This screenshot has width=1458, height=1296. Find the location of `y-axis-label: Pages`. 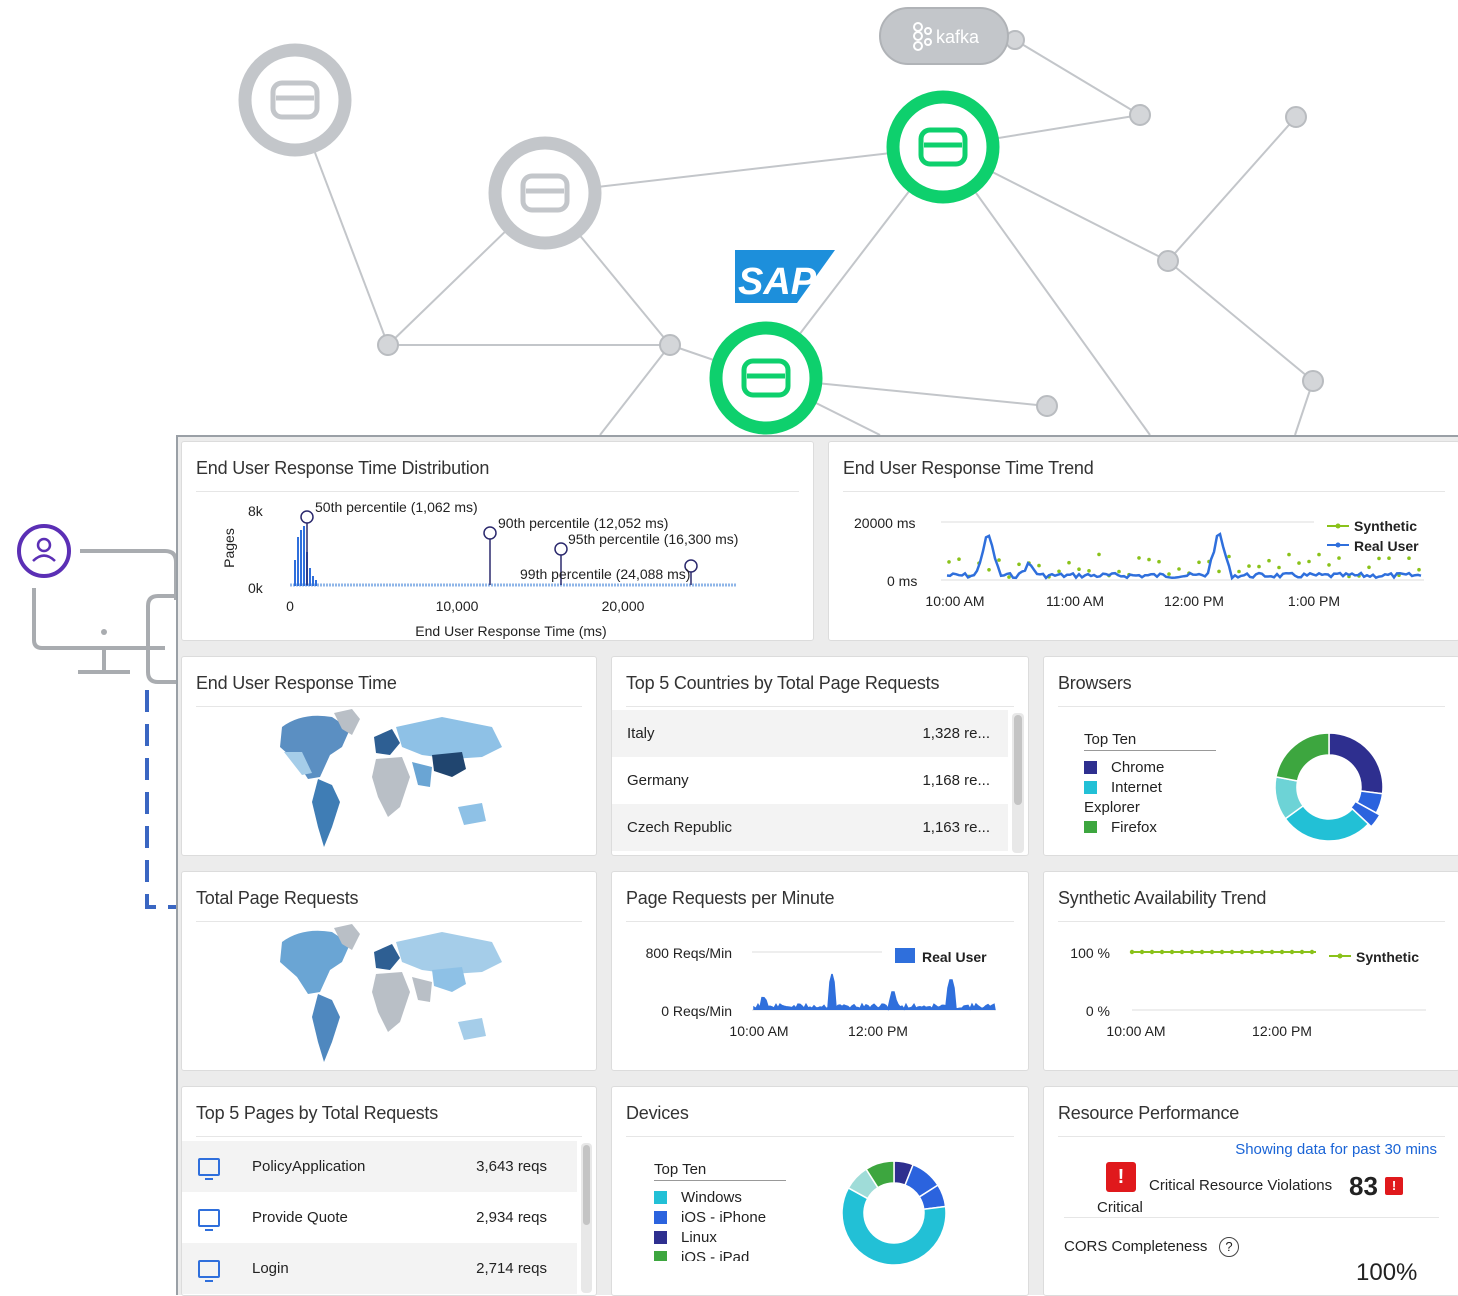

y-axis-label: Pages is located at coordinates (229, 548).